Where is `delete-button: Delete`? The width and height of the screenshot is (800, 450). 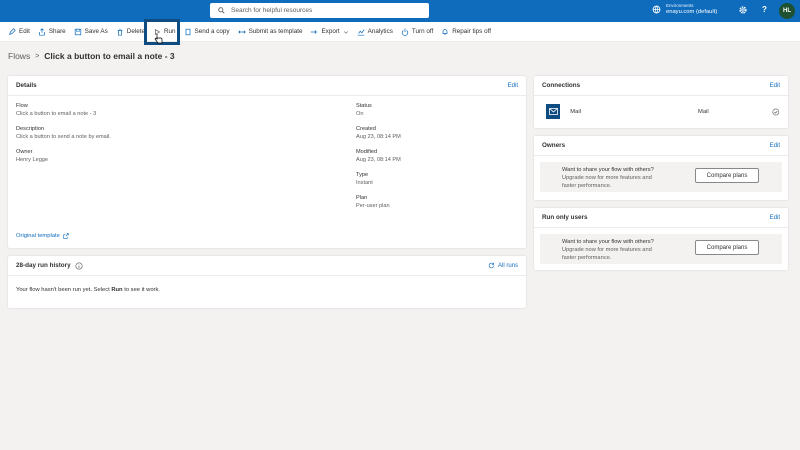 delete-button: Delete is located at coordinates (130, 32).